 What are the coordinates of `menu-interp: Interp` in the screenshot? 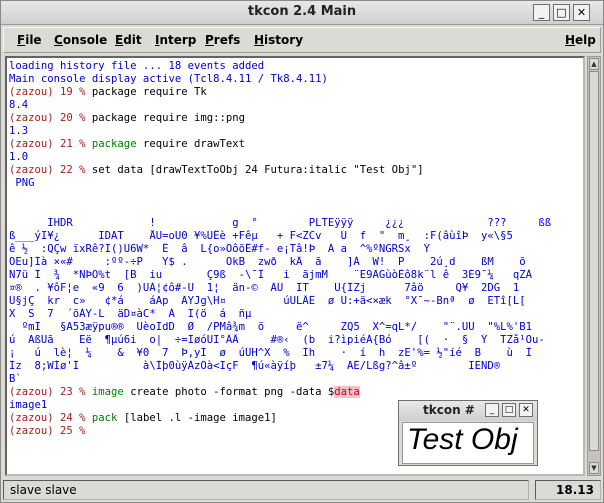 It's located at (175, 40).